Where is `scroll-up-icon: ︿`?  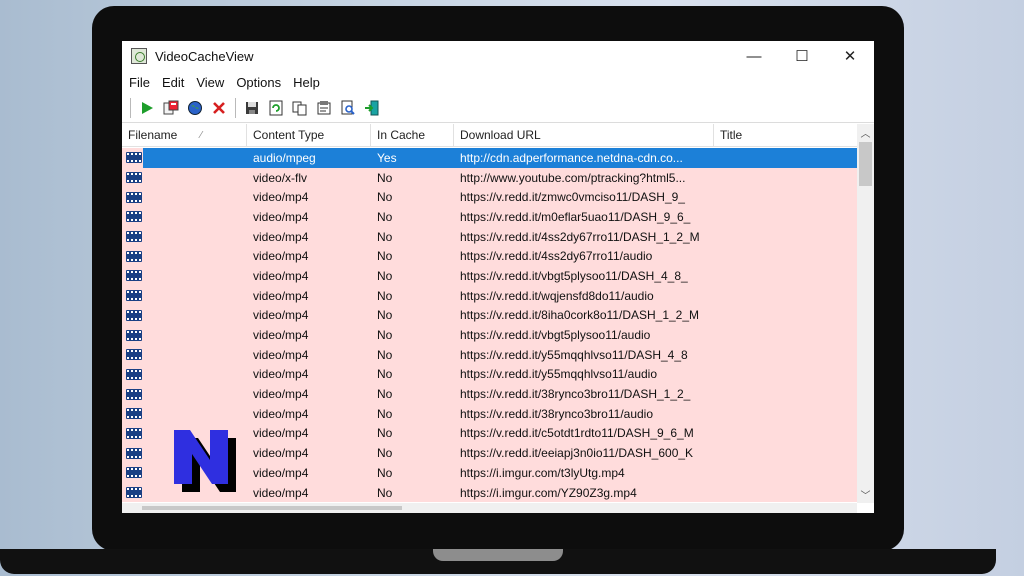 scroll-up-icon: ︿ is located at coordinates (865, 132).